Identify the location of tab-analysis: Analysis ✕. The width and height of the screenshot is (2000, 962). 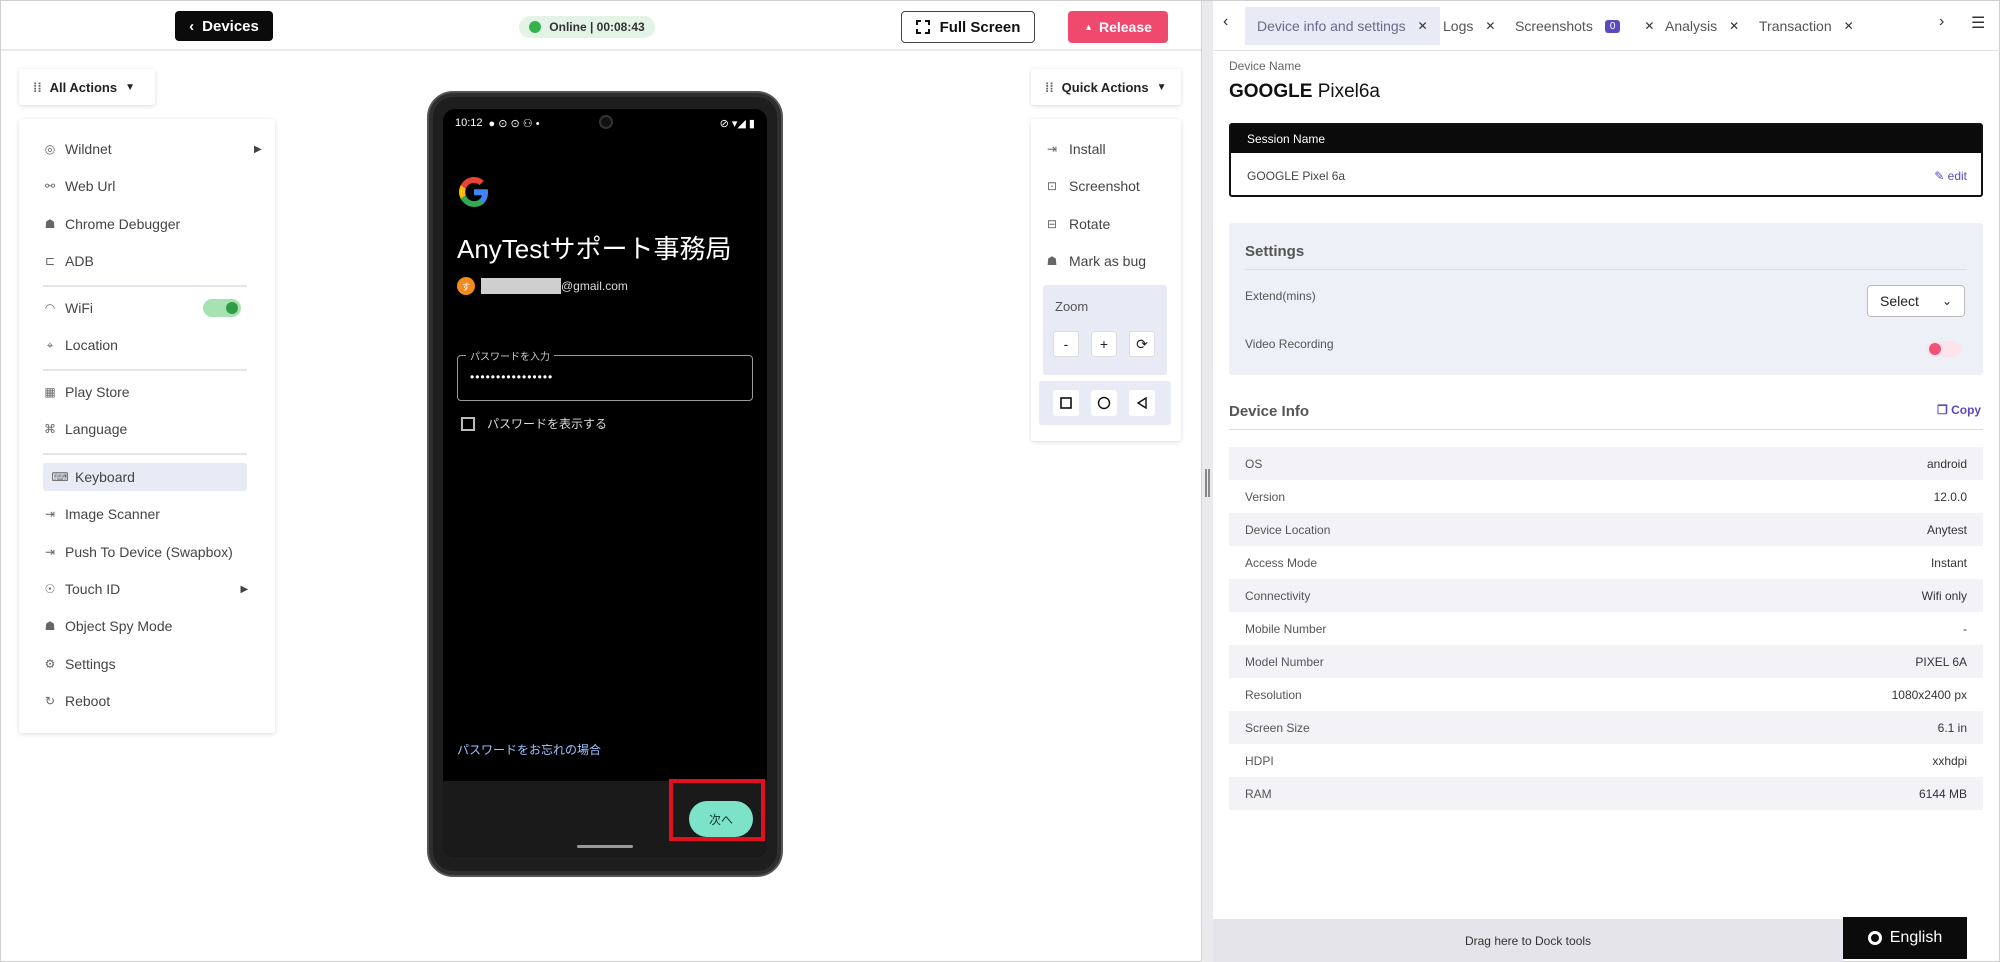
(1702, 26).